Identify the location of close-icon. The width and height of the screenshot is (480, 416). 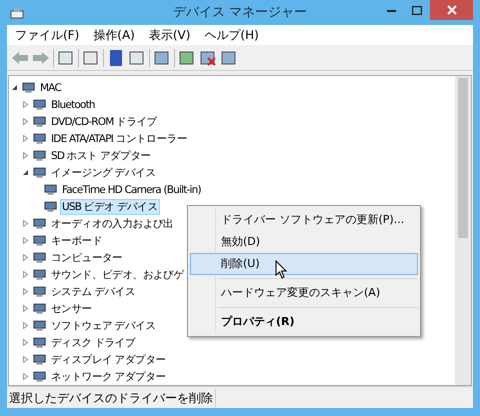
(451, 10).